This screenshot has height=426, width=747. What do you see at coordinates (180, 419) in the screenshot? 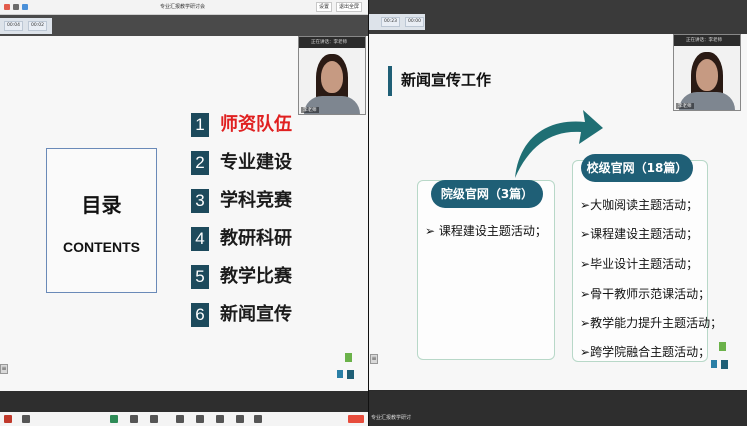
I see `record-icon` at bounding box center [180, 419].